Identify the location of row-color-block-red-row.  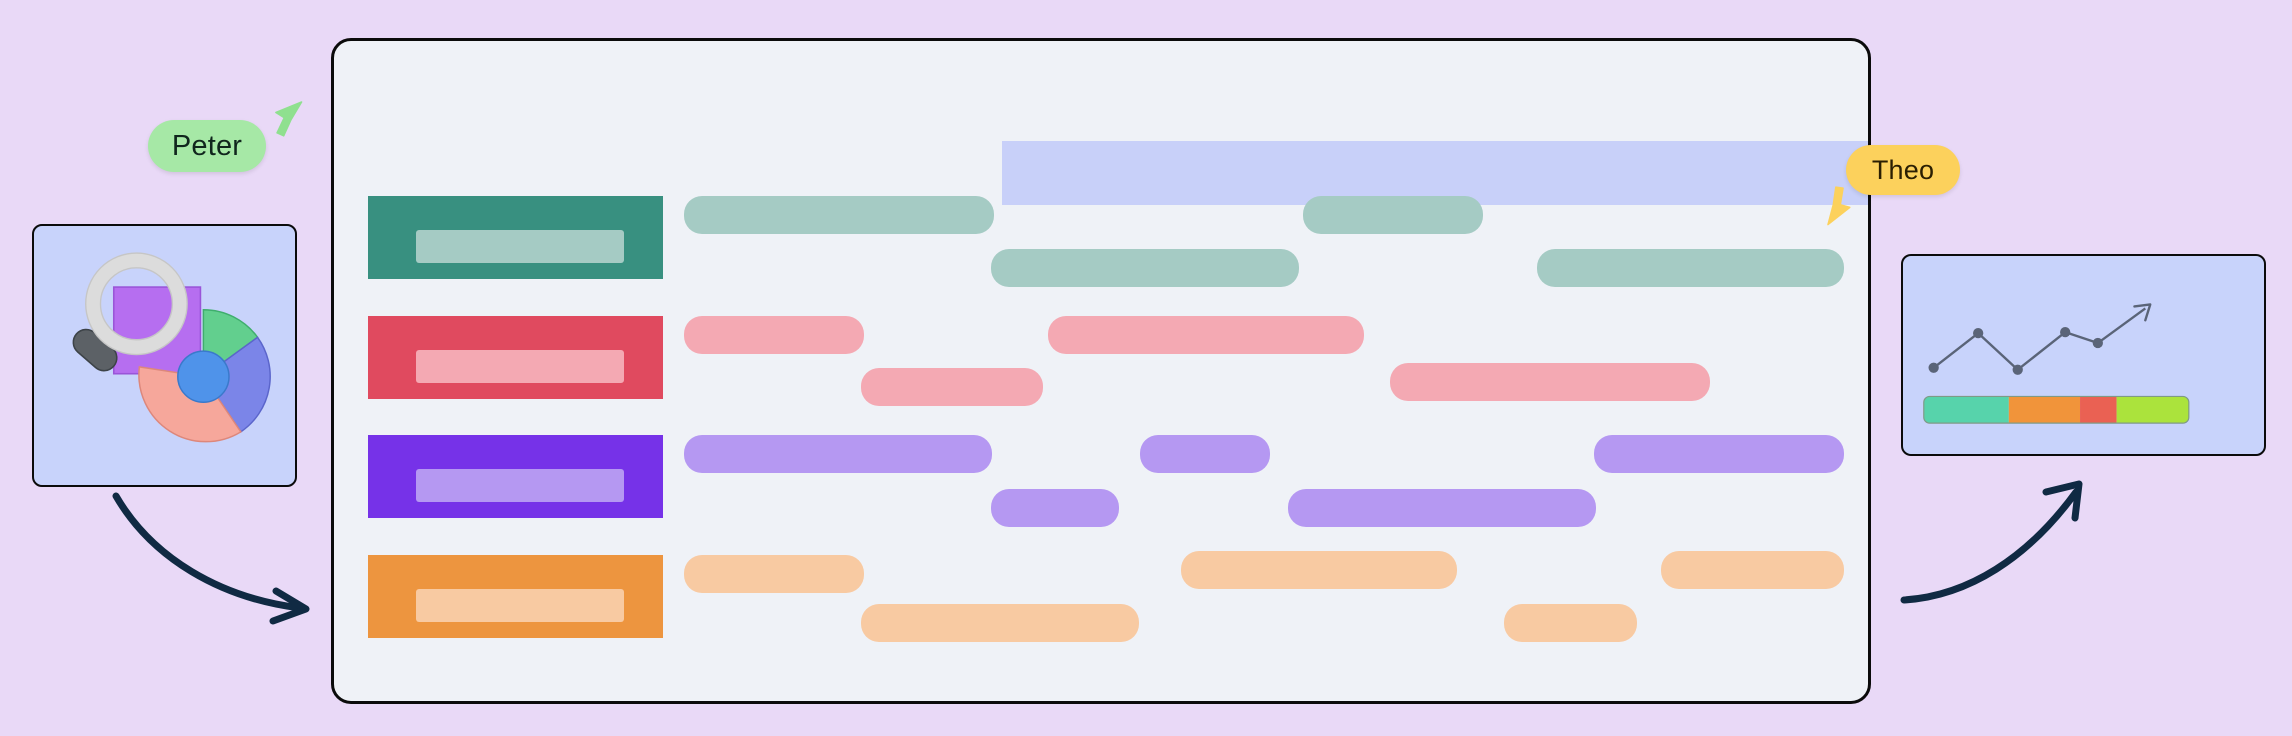
(515, 357).